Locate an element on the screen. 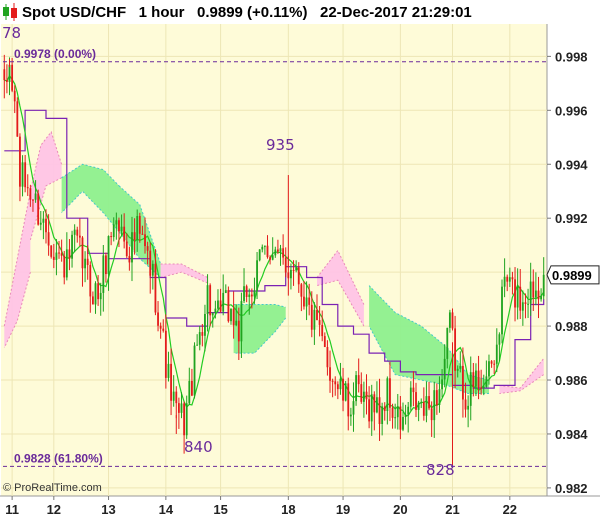 Image resolution: width=600 pixels, height=519 pixels. date-tick-label: 15 is located at coordinates (220, 509).